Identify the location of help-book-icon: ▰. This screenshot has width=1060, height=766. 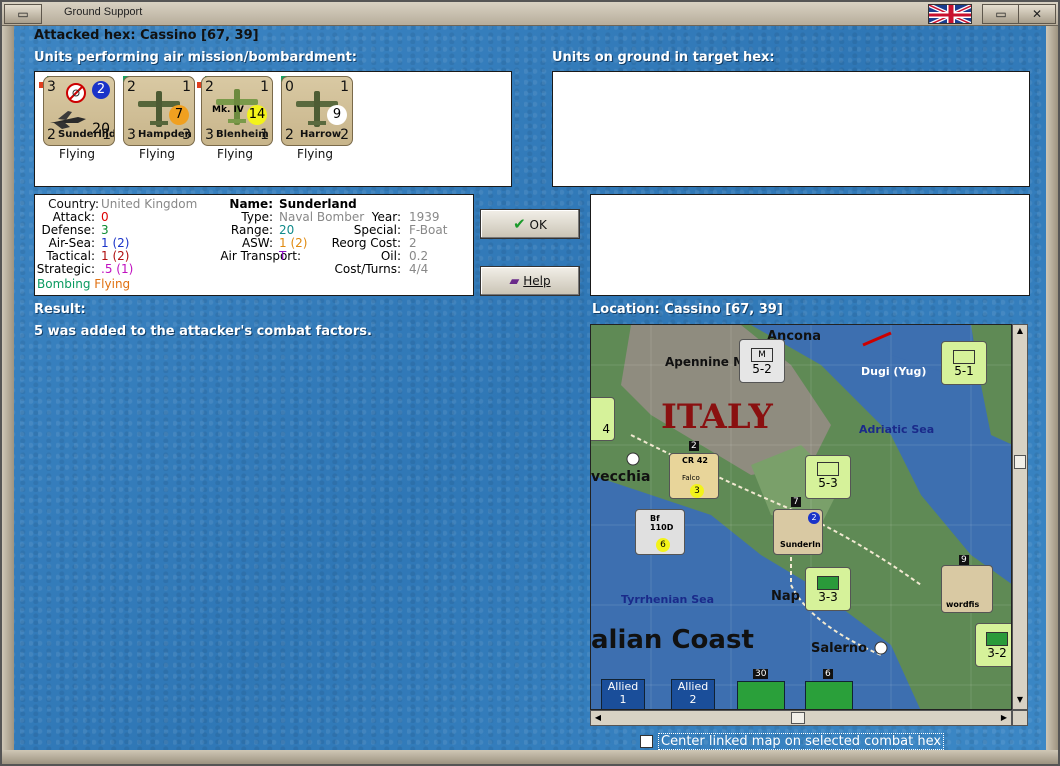
(514, 281).